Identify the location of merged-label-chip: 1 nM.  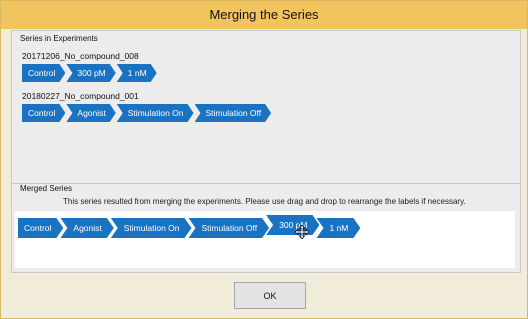
(338, 228).